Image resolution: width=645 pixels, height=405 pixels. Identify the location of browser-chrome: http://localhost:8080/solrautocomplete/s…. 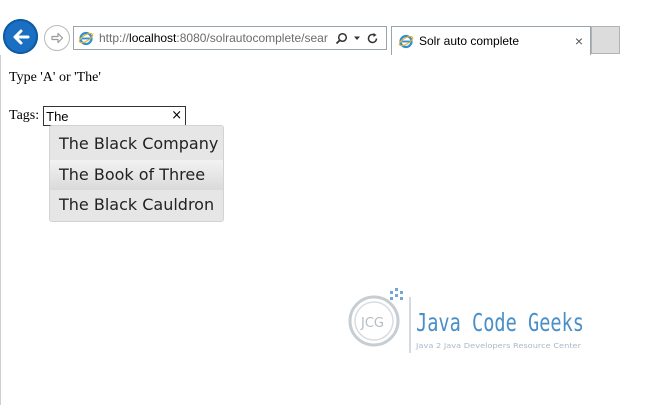
(322, 27).